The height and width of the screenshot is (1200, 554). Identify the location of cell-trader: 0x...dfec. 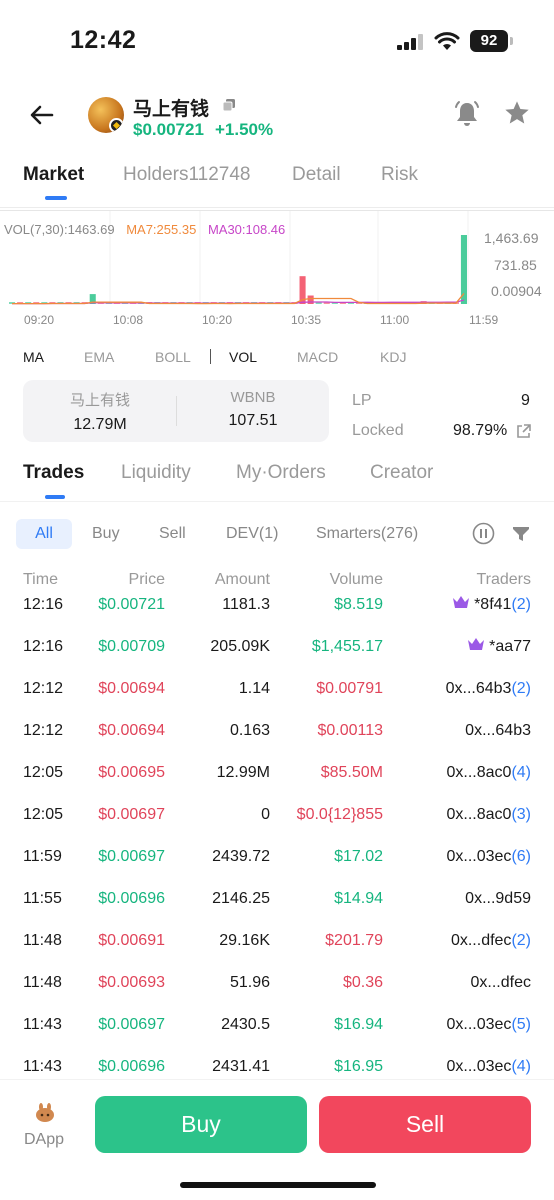
(501, 983).